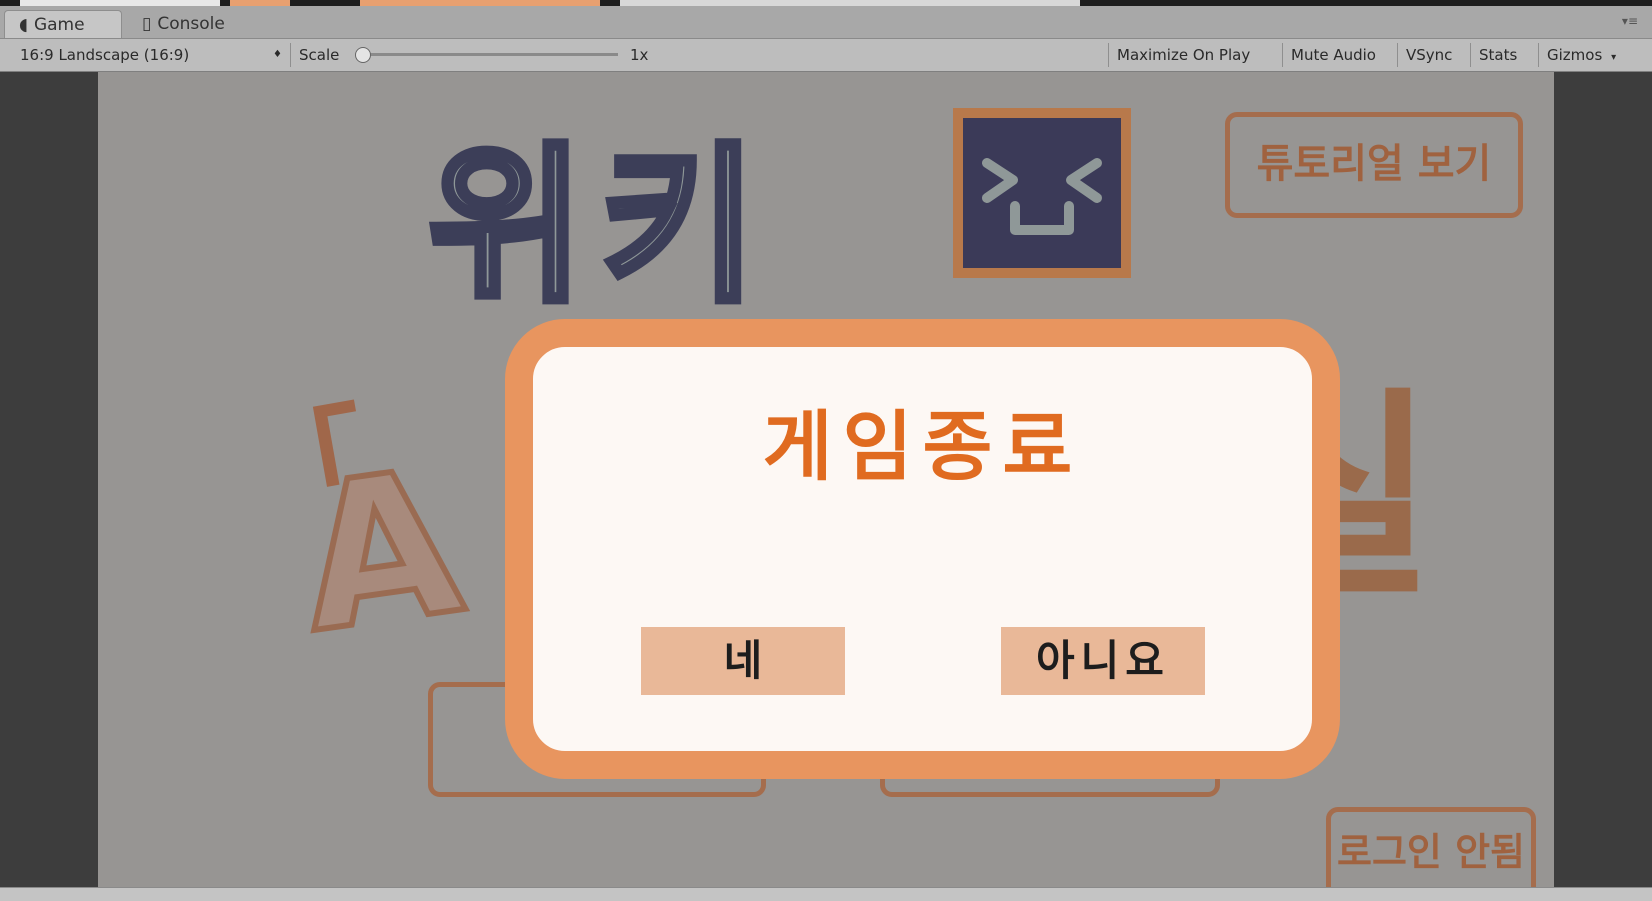 The width and height of the screenshot is (1652, 901). Describe the element at coordinates (59, 25) in the screenshot. I see `tab-game-label: Game` at that location.